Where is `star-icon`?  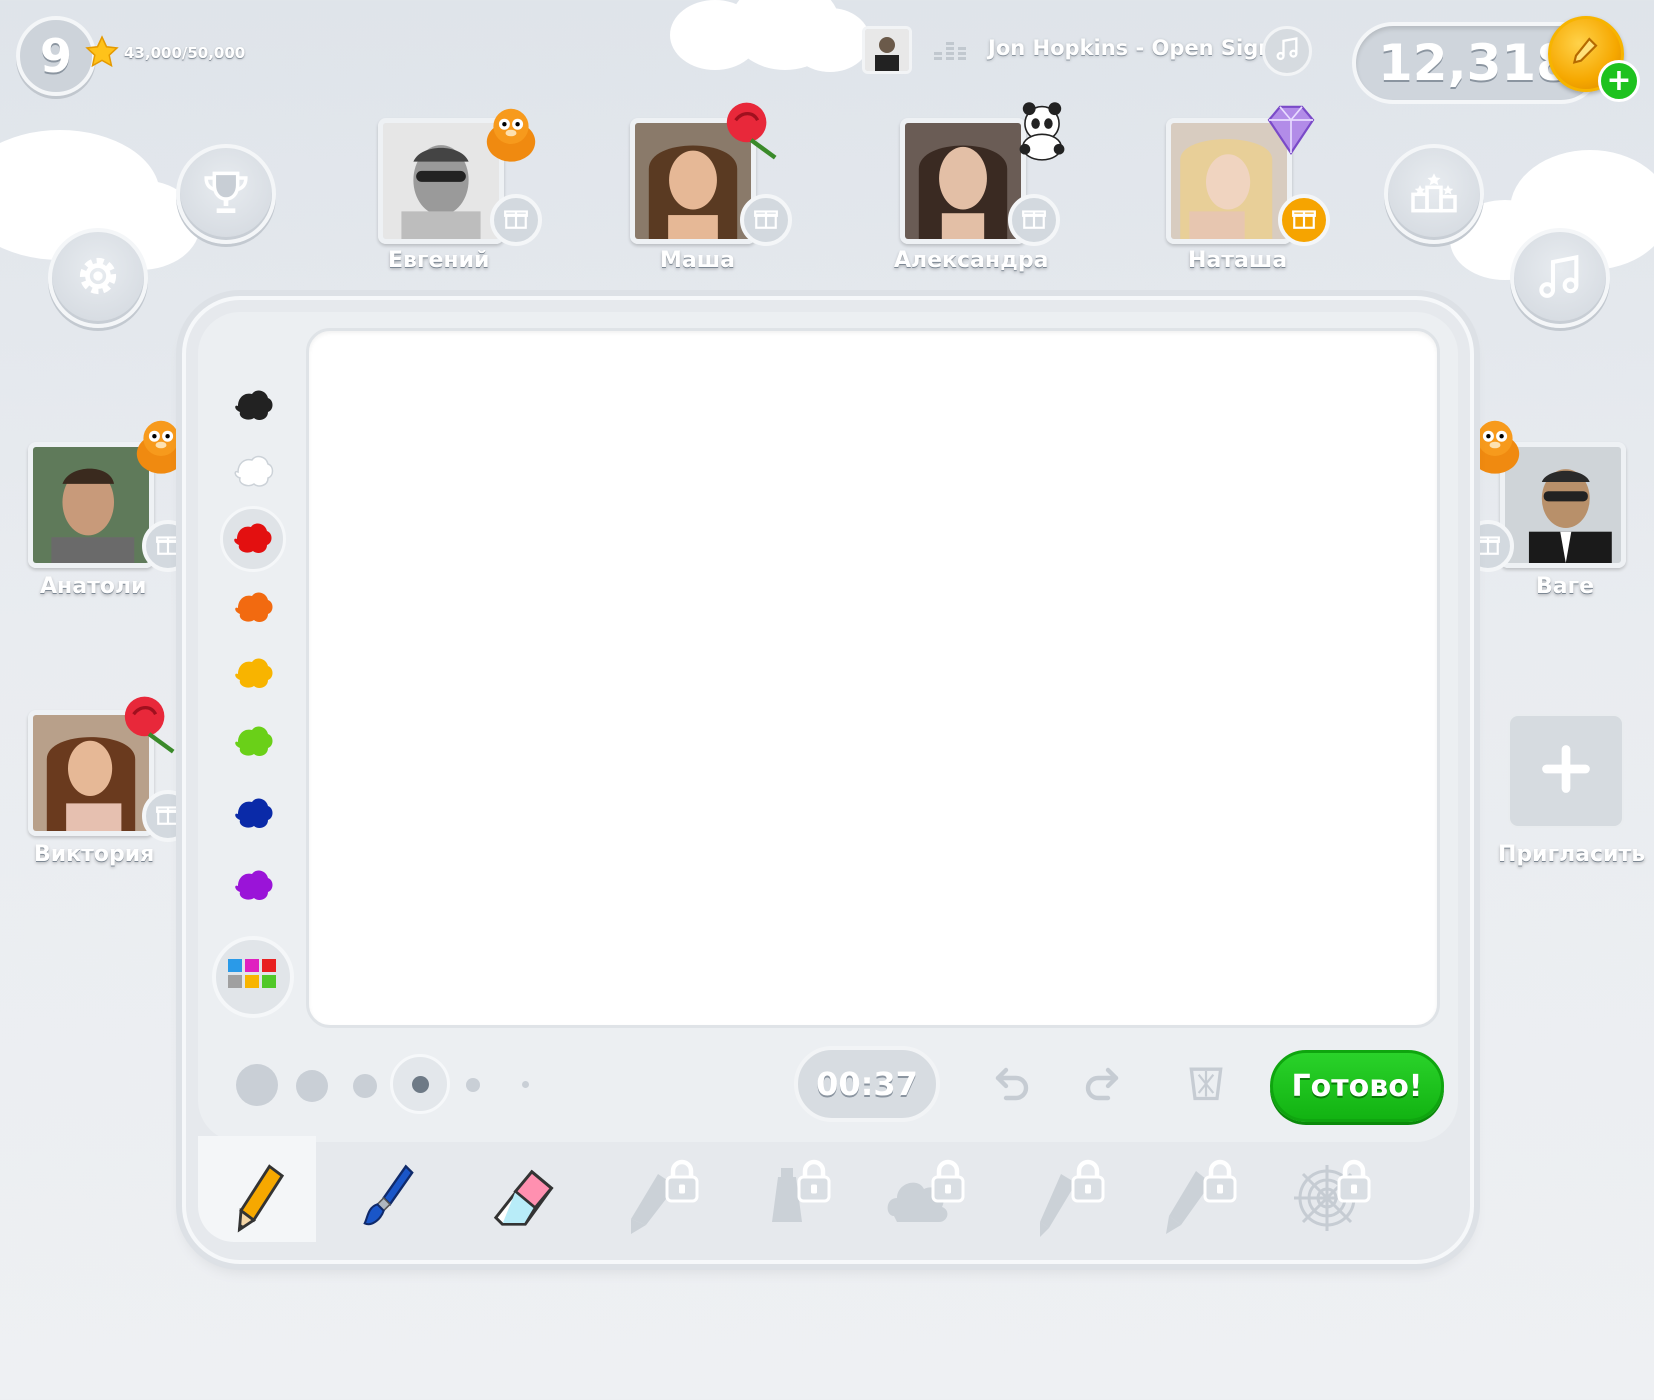 star-icon is located at coordinates (102, 54).